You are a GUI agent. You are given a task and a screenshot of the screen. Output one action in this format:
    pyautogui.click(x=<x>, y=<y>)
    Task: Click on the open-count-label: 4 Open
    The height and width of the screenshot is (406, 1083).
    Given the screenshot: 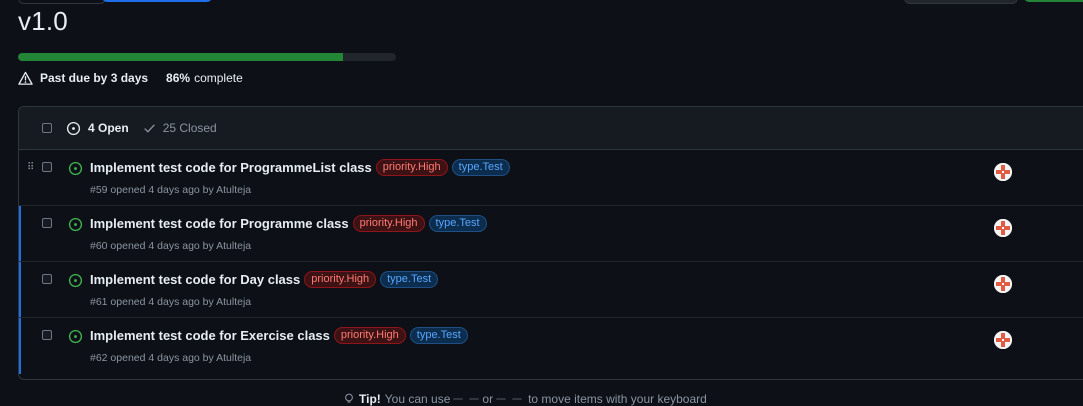 What is the action you would take?
    pyautogui.click(x=108, y=128)
    